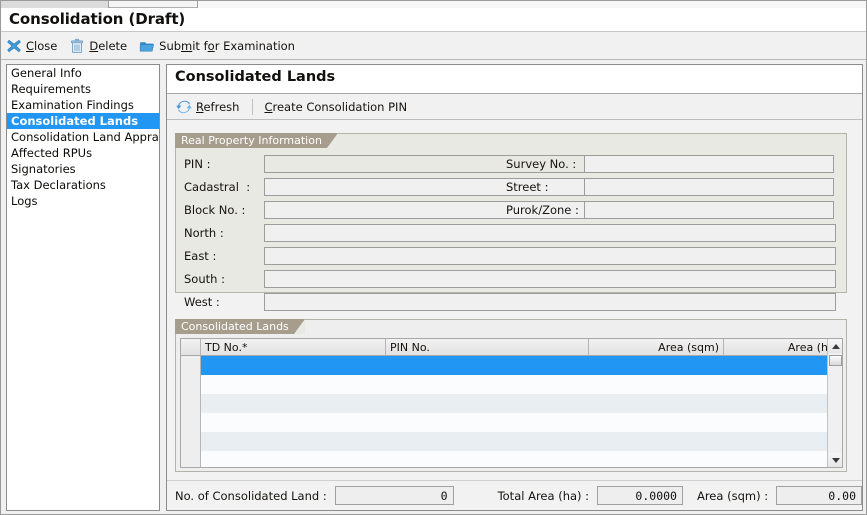 This screenshot has width=867, height=515. Describe the element at coordinates (83, 153) in the screenshot. I see `sidebar-item-affected-rpus: Affected RPUs` at that location.